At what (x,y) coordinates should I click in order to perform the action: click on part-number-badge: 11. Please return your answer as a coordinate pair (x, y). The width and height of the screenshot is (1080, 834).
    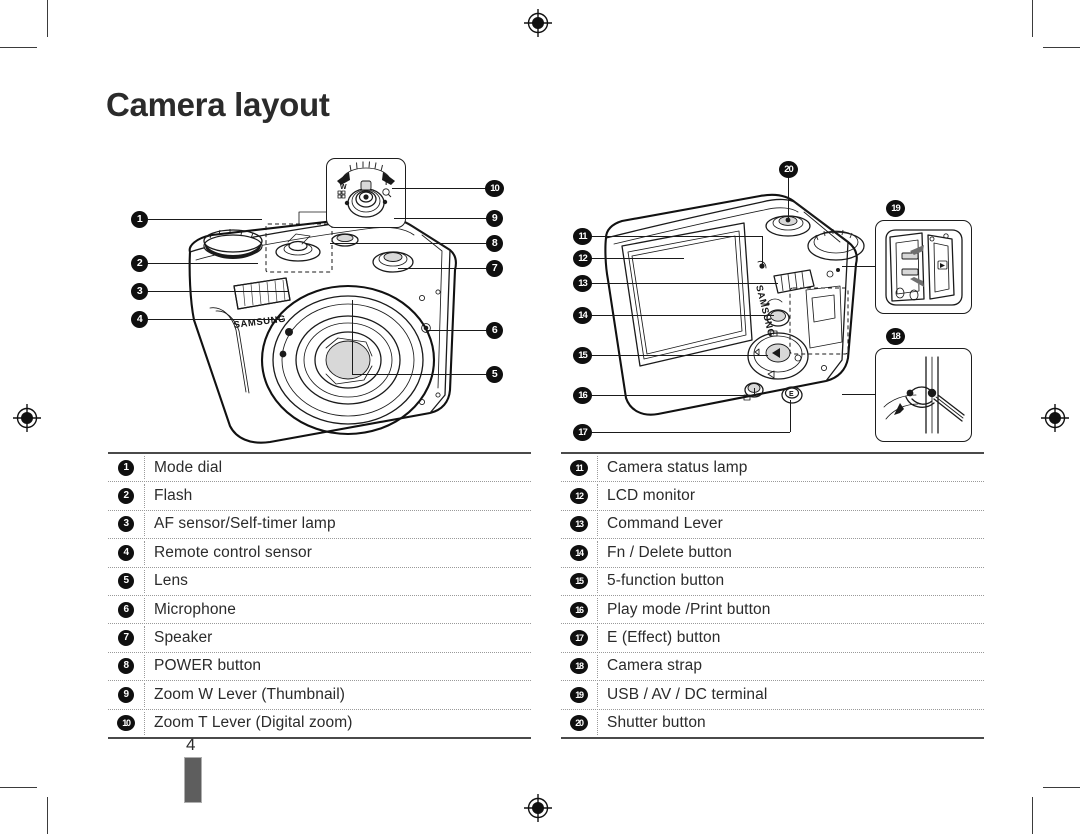
    Looking at the image, I should click on (579, 467).